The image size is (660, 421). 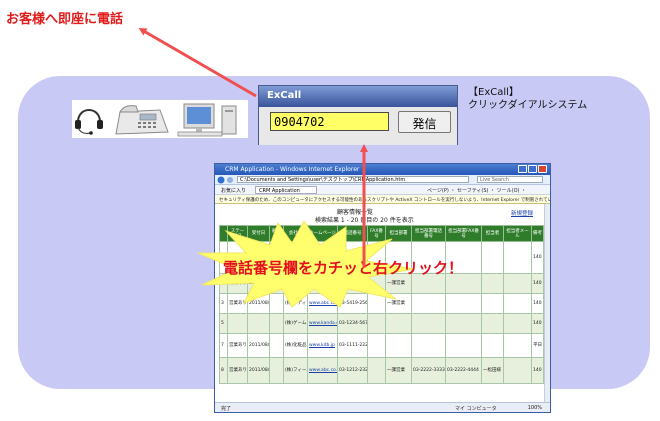 What do you see at coordinates (352, 345) in the screenshot?
I see `table-cell: 03-1111-2222` at bounding box center [352, 345].